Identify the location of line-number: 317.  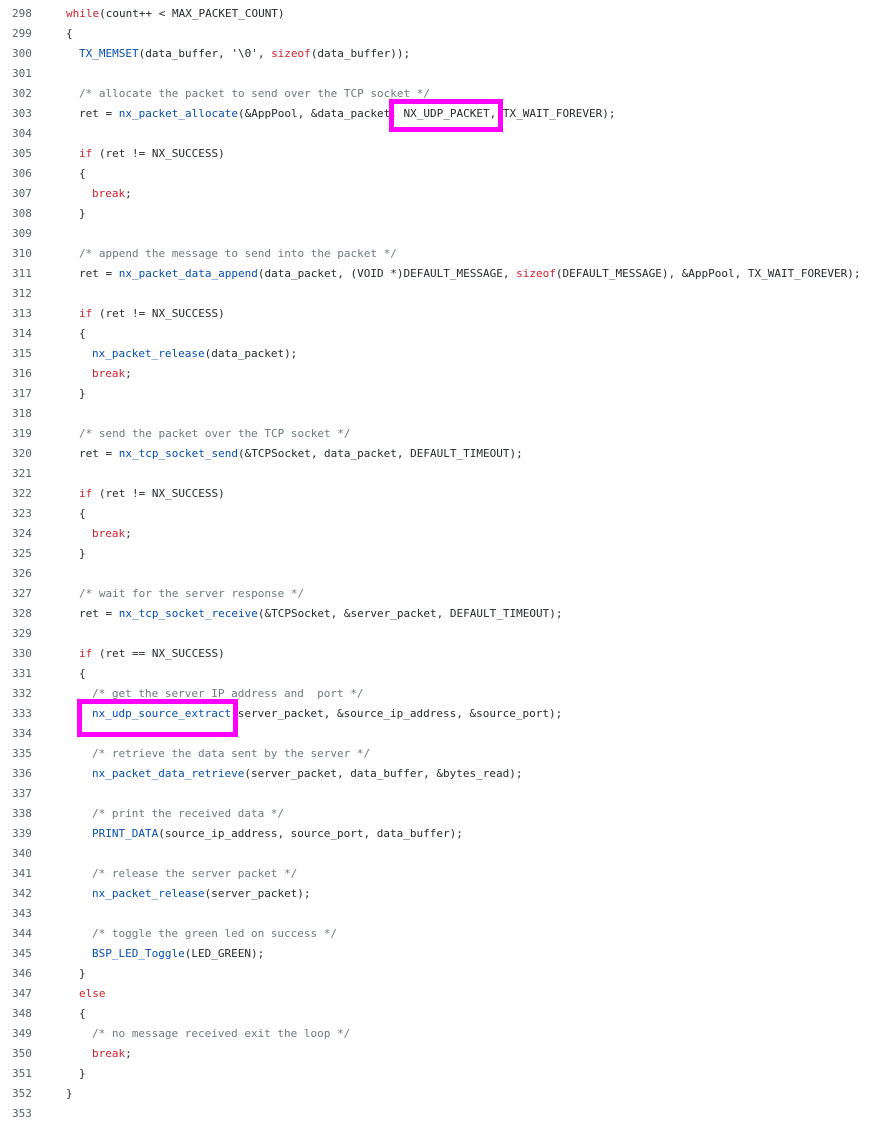
(23, 394).